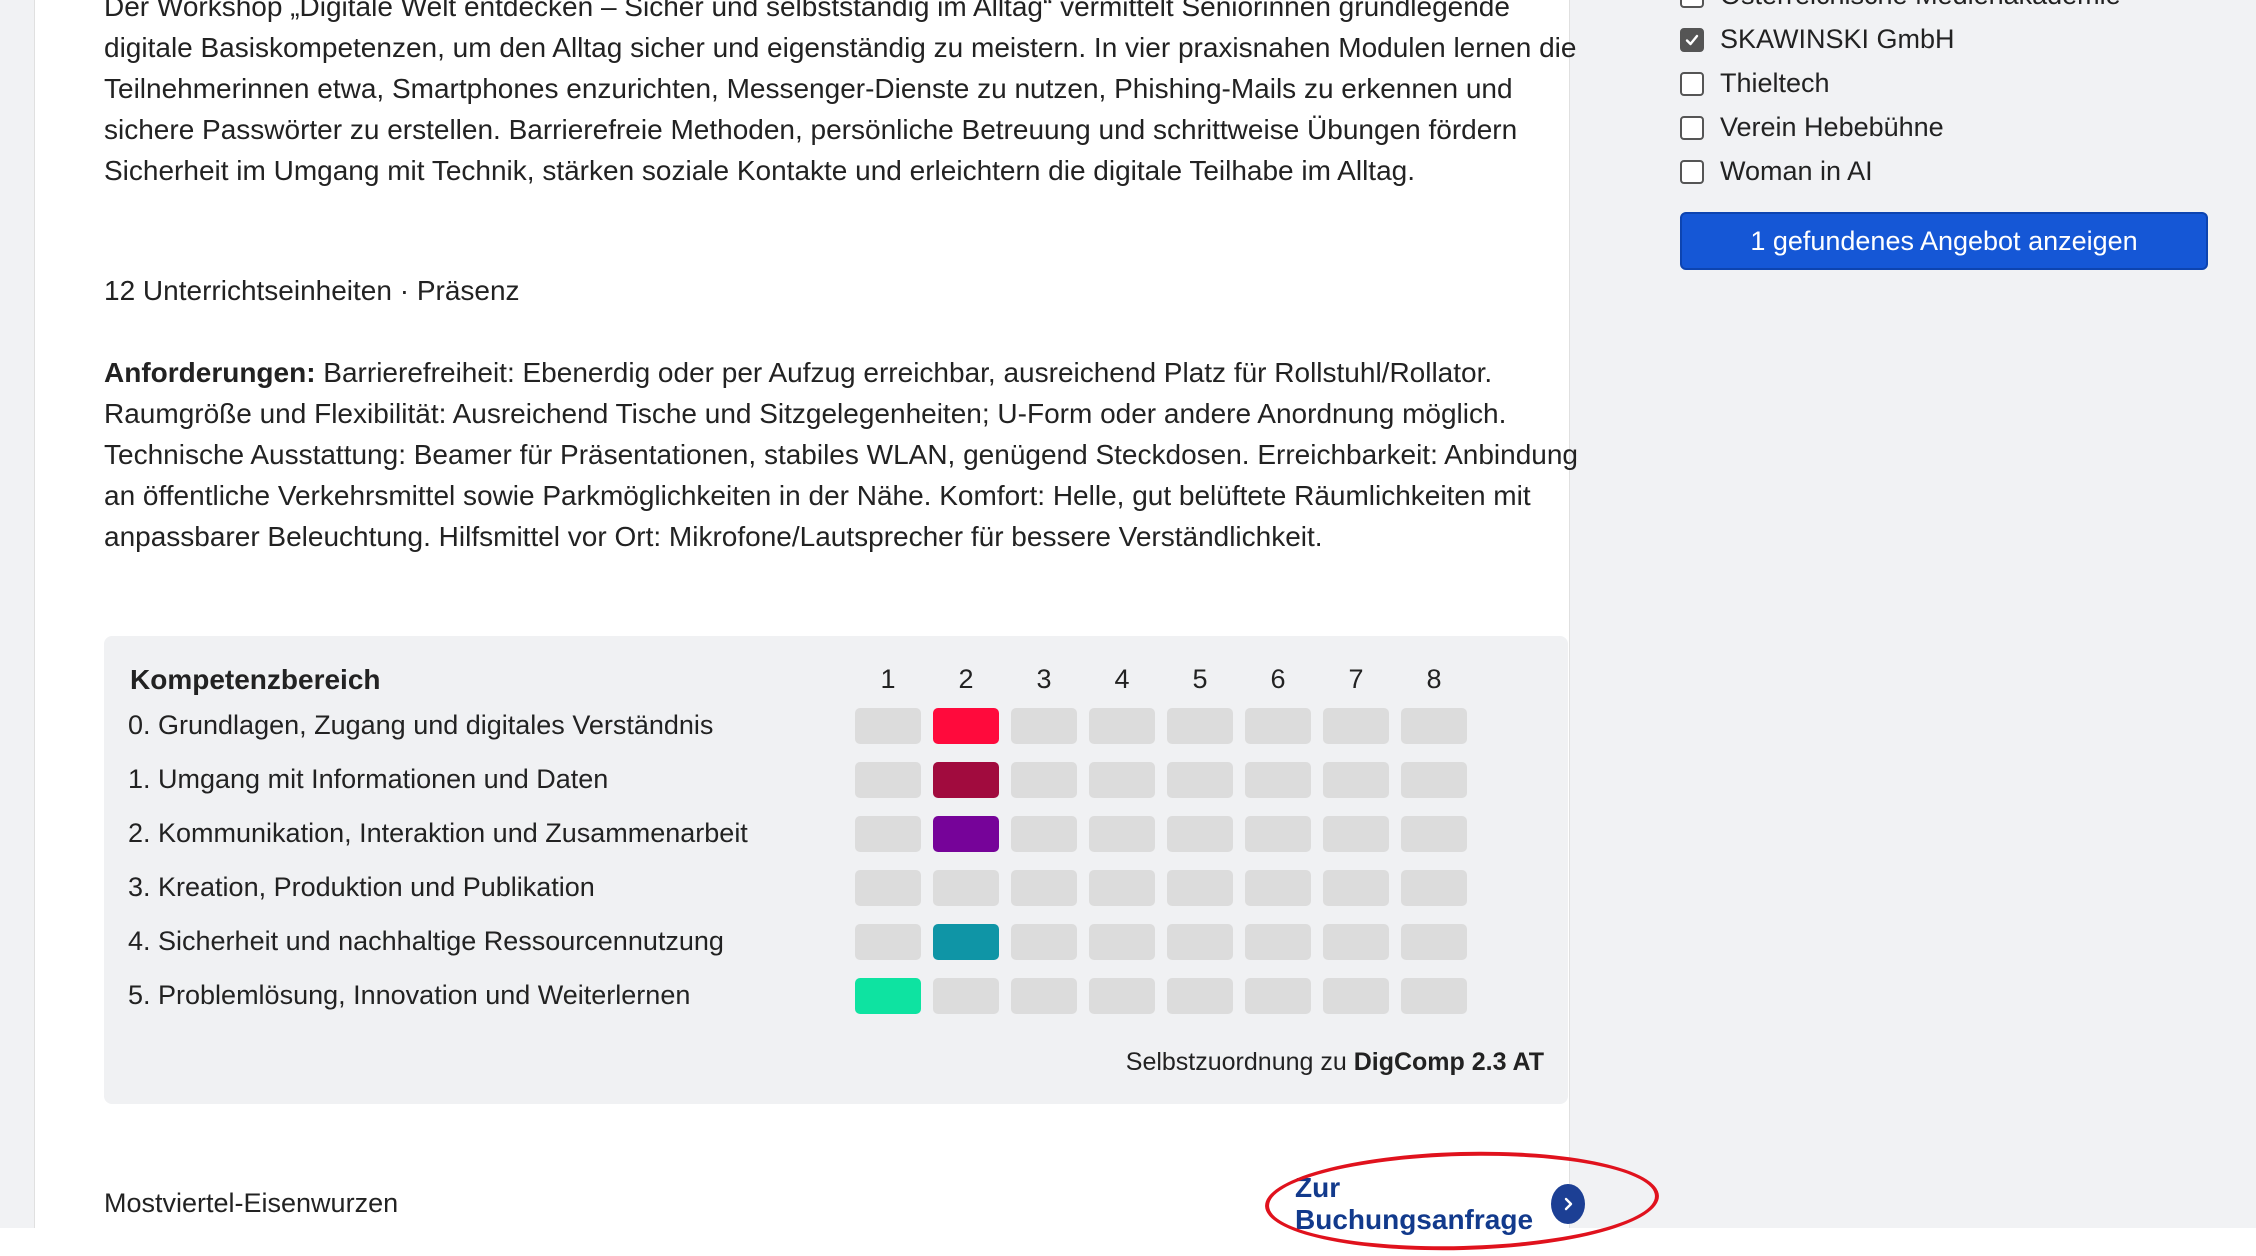 The image size is (2256, 1256). Describe the element at coordinates (1462, 1201) in the screenshot. I see `highlight-annotation` at that location.